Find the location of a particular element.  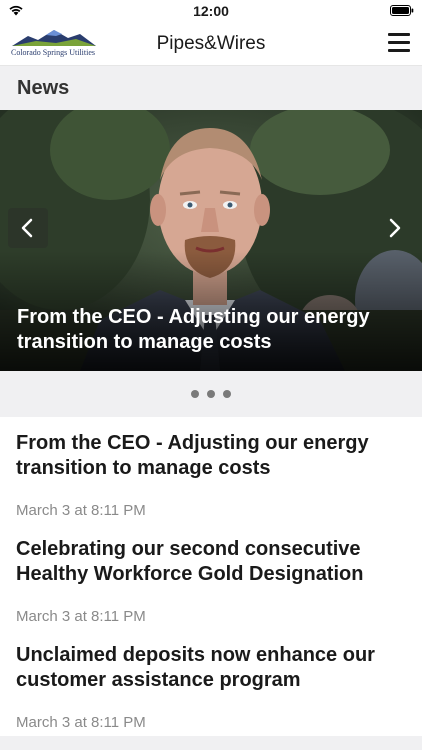

carousel-next-button is located at coordinates (394, 228).